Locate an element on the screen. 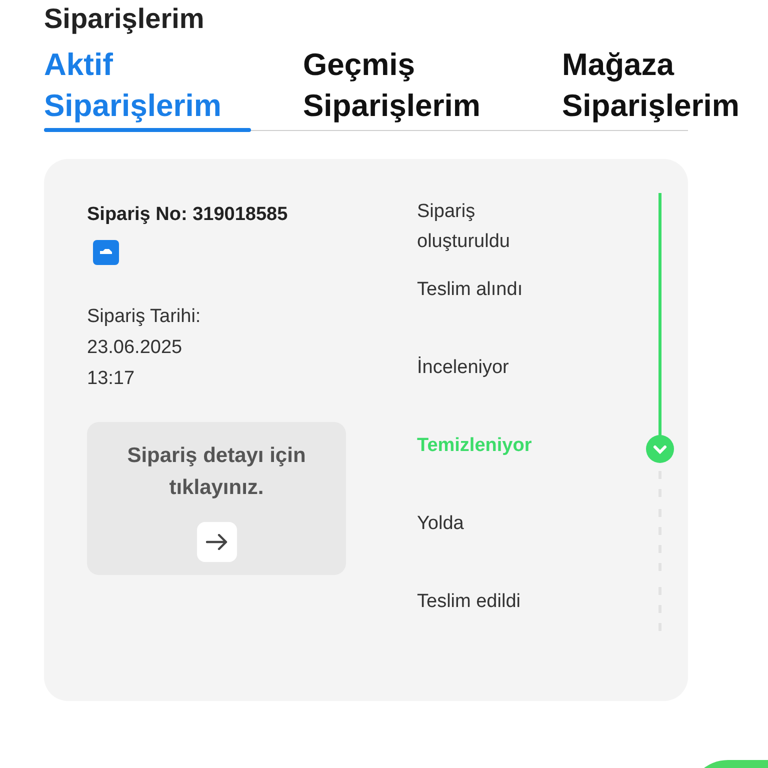 This screenshot has width=768, height=768. step-label: Temizleniyor is located at coordinates (474, 446).